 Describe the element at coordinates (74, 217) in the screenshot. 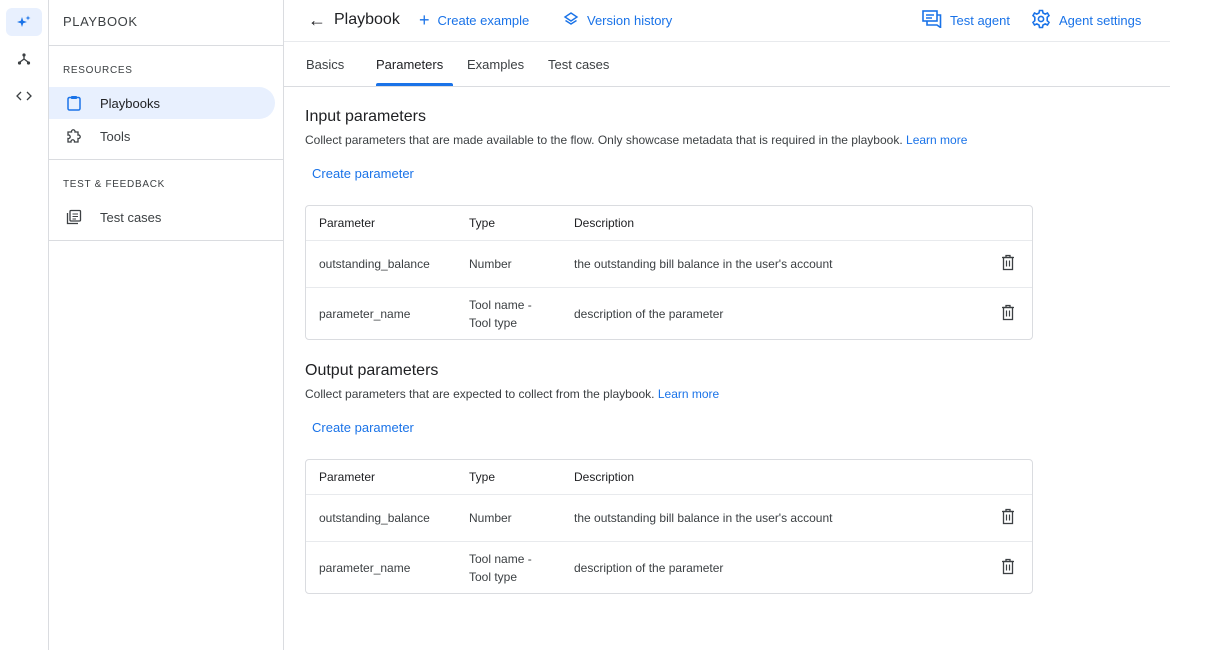

I see `test-cases-icon` at that location.